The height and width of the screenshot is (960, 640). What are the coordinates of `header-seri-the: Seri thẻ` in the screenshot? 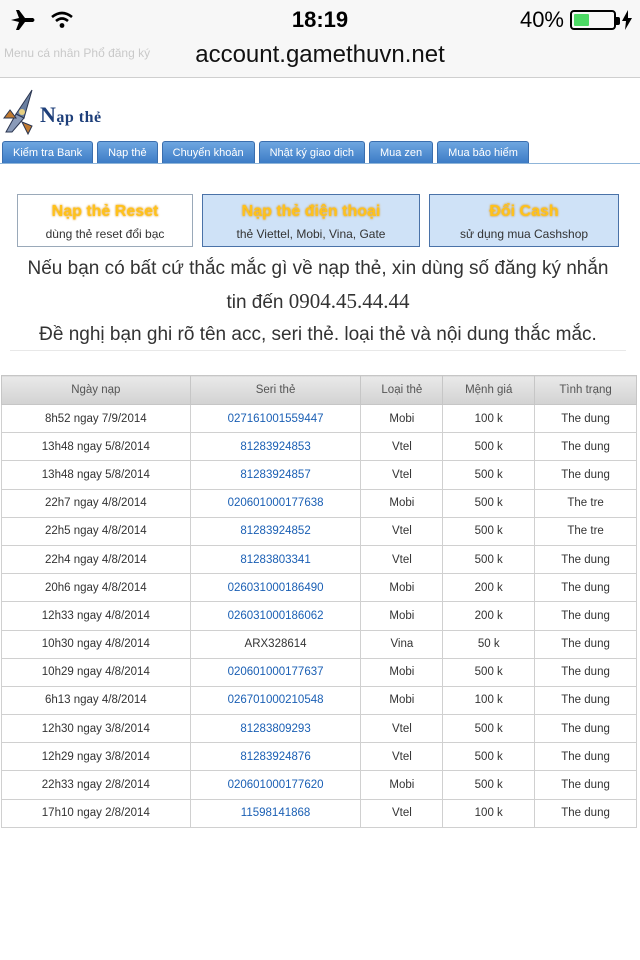 It's located at (275, 390).